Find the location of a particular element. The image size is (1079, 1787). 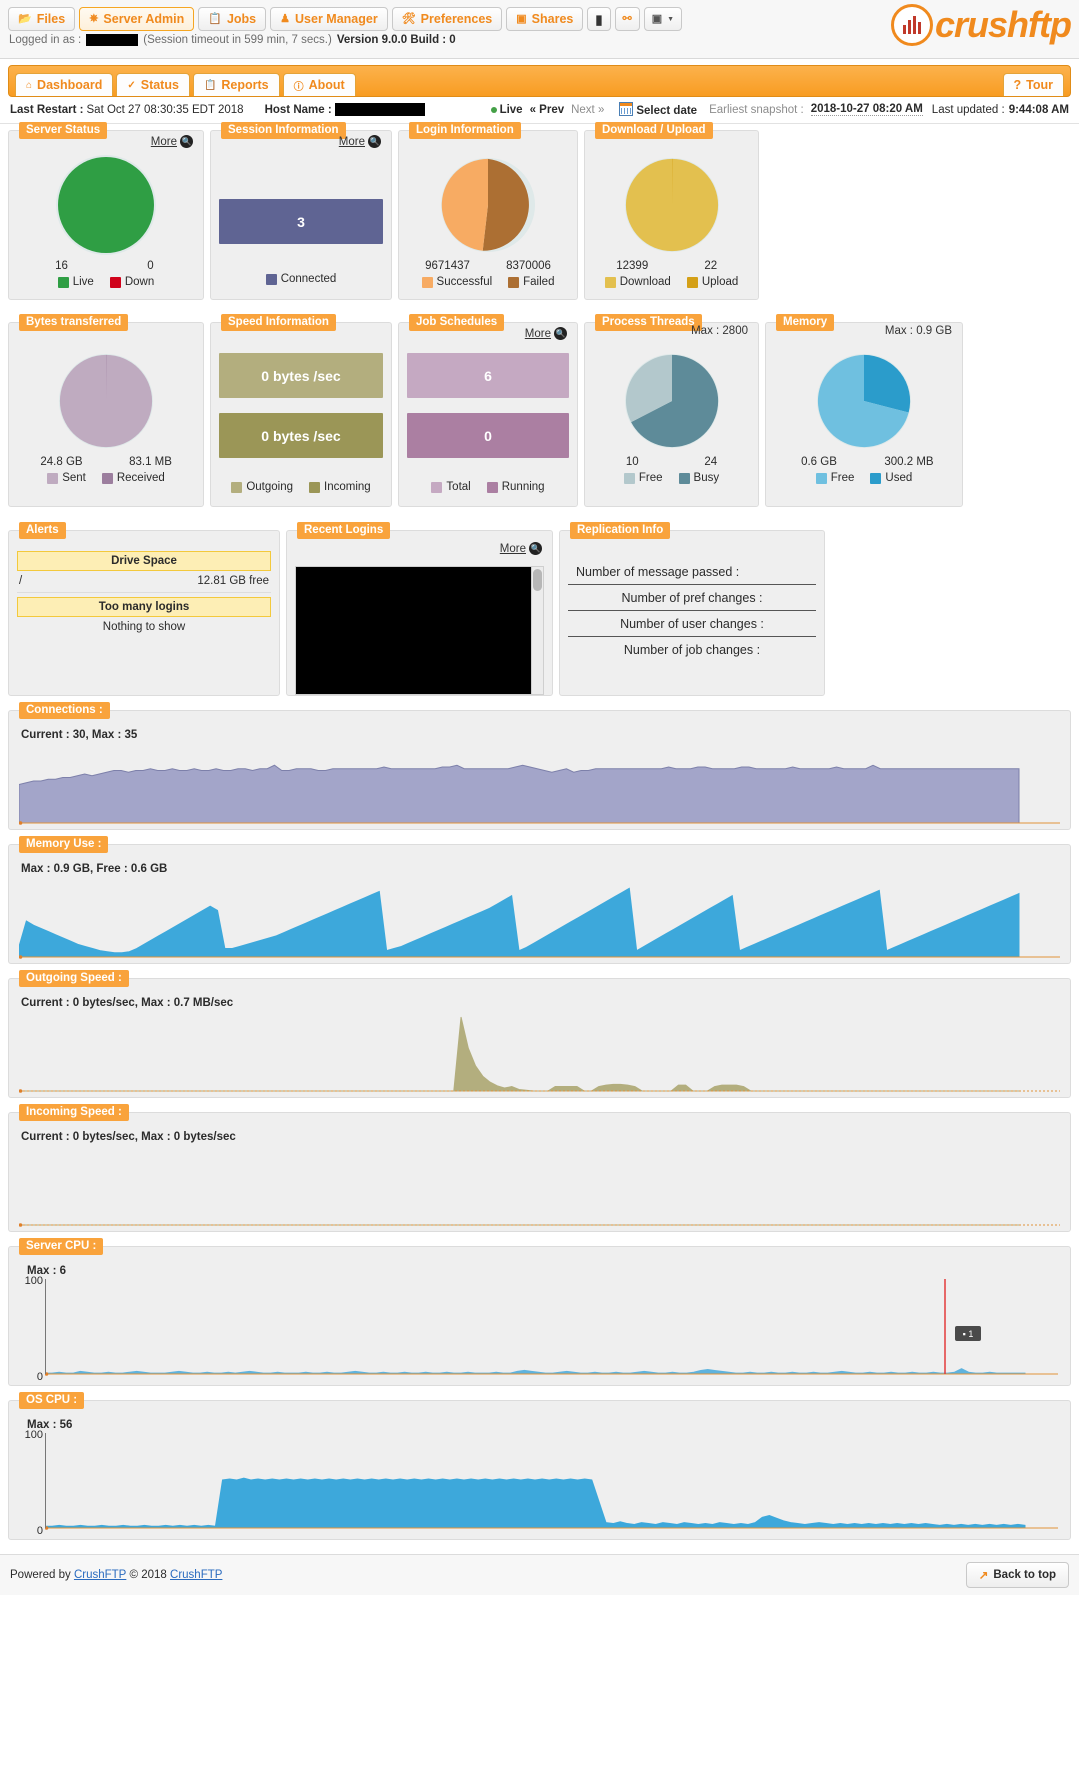

next-button: Next » is located at coordinates (587, 110).